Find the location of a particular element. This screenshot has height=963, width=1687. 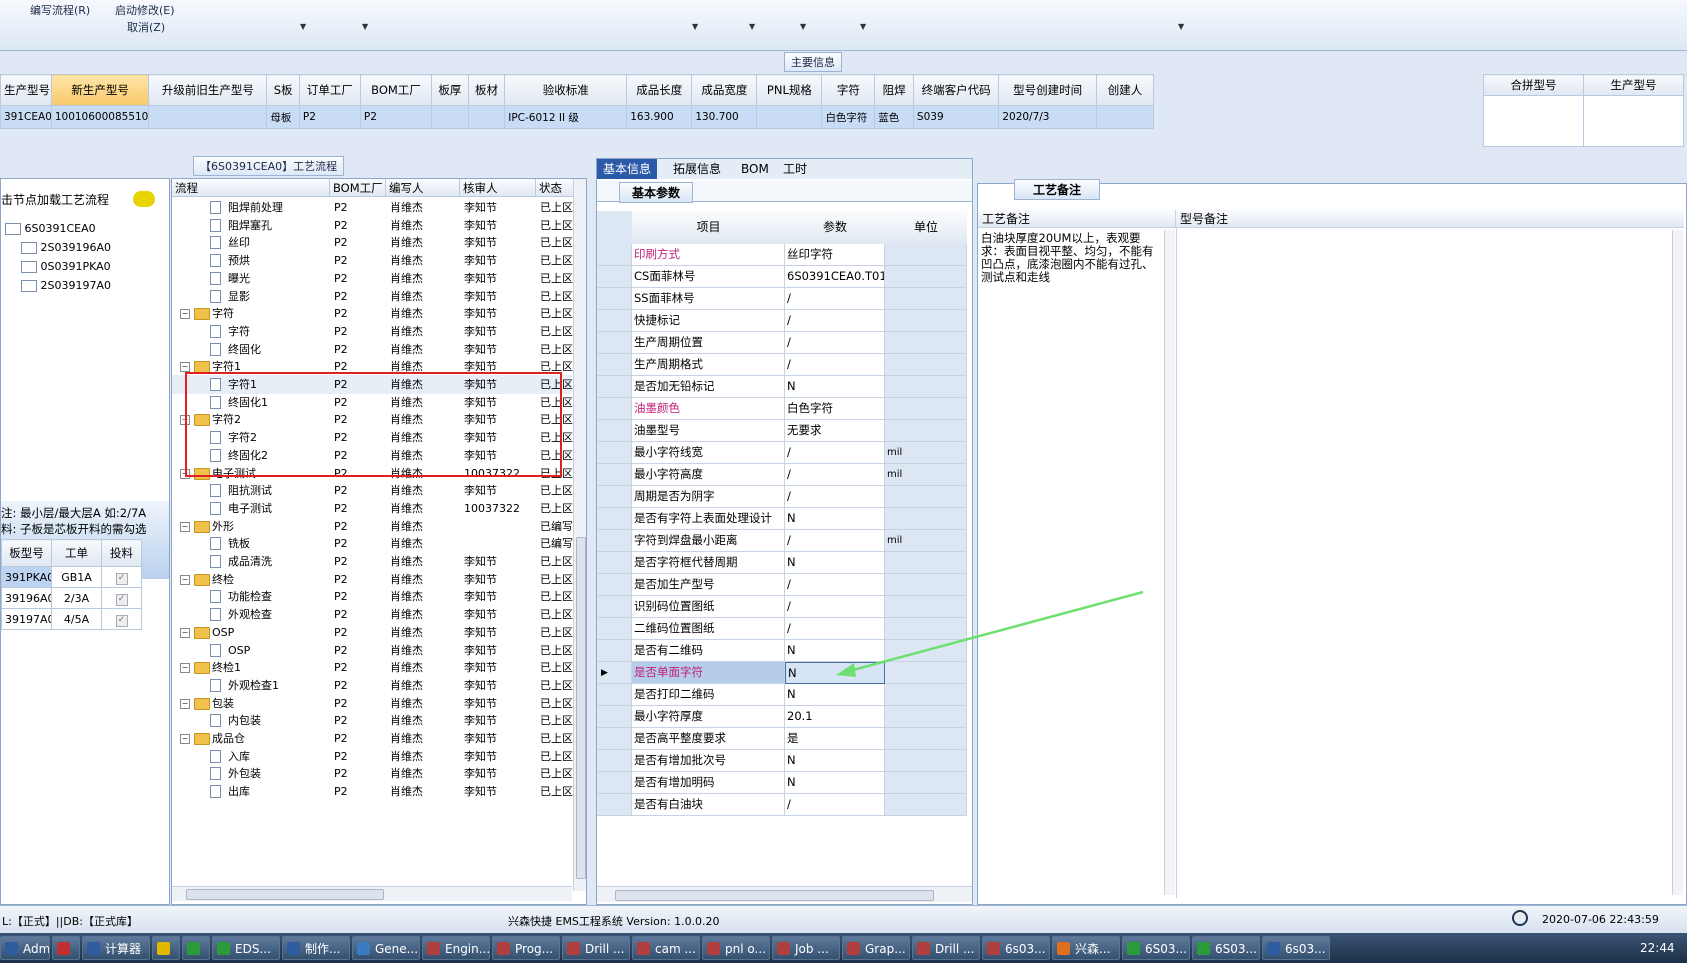

column-header: 订单工厂 is located at coordinates (329, 90).